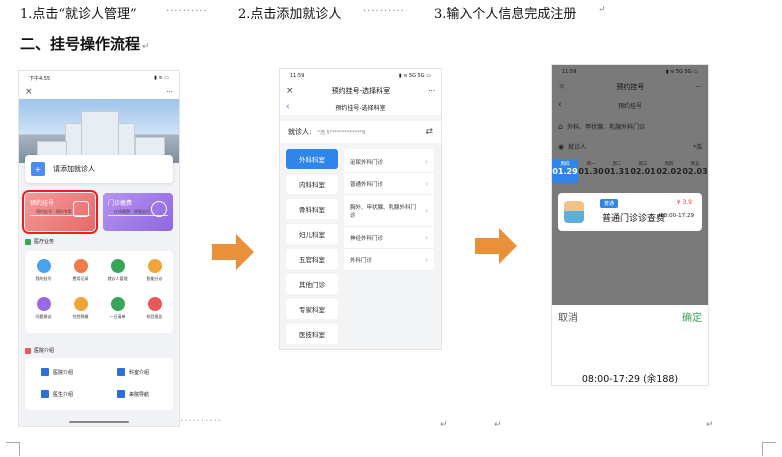 Image resolution: width=782 pixels, height=457 pixels. I want to click on service-label: 检验报告, so click(154, 316).